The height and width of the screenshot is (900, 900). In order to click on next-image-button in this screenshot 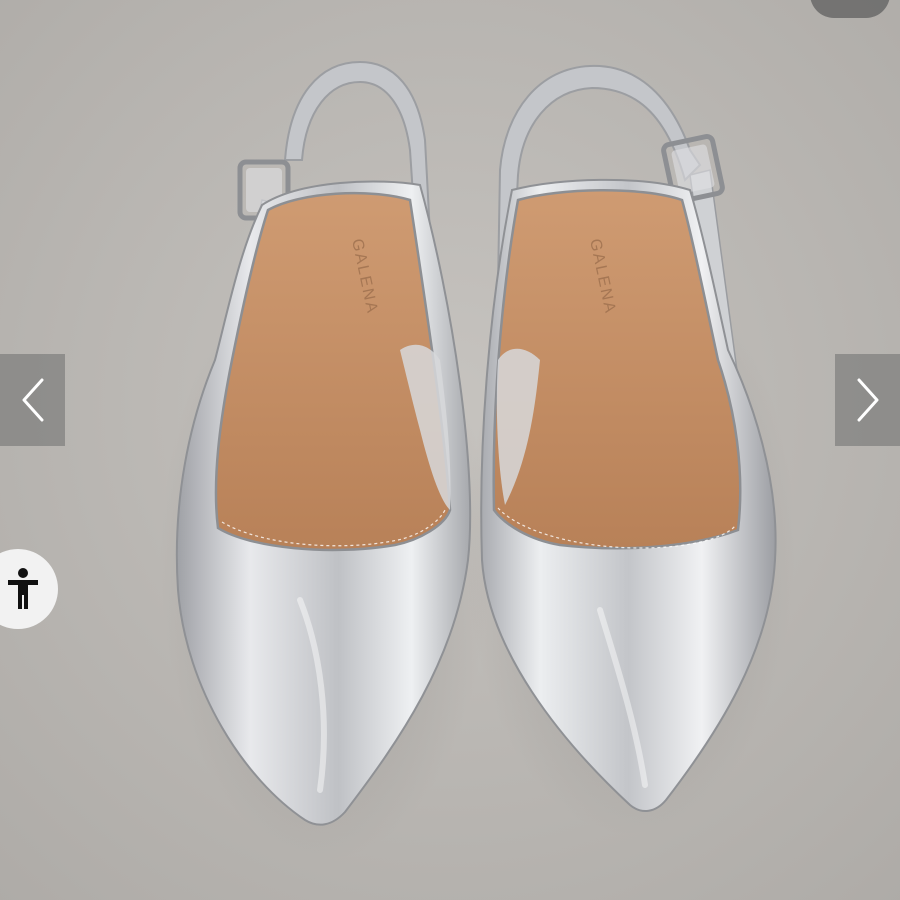, I will do `click(867, 400)`.